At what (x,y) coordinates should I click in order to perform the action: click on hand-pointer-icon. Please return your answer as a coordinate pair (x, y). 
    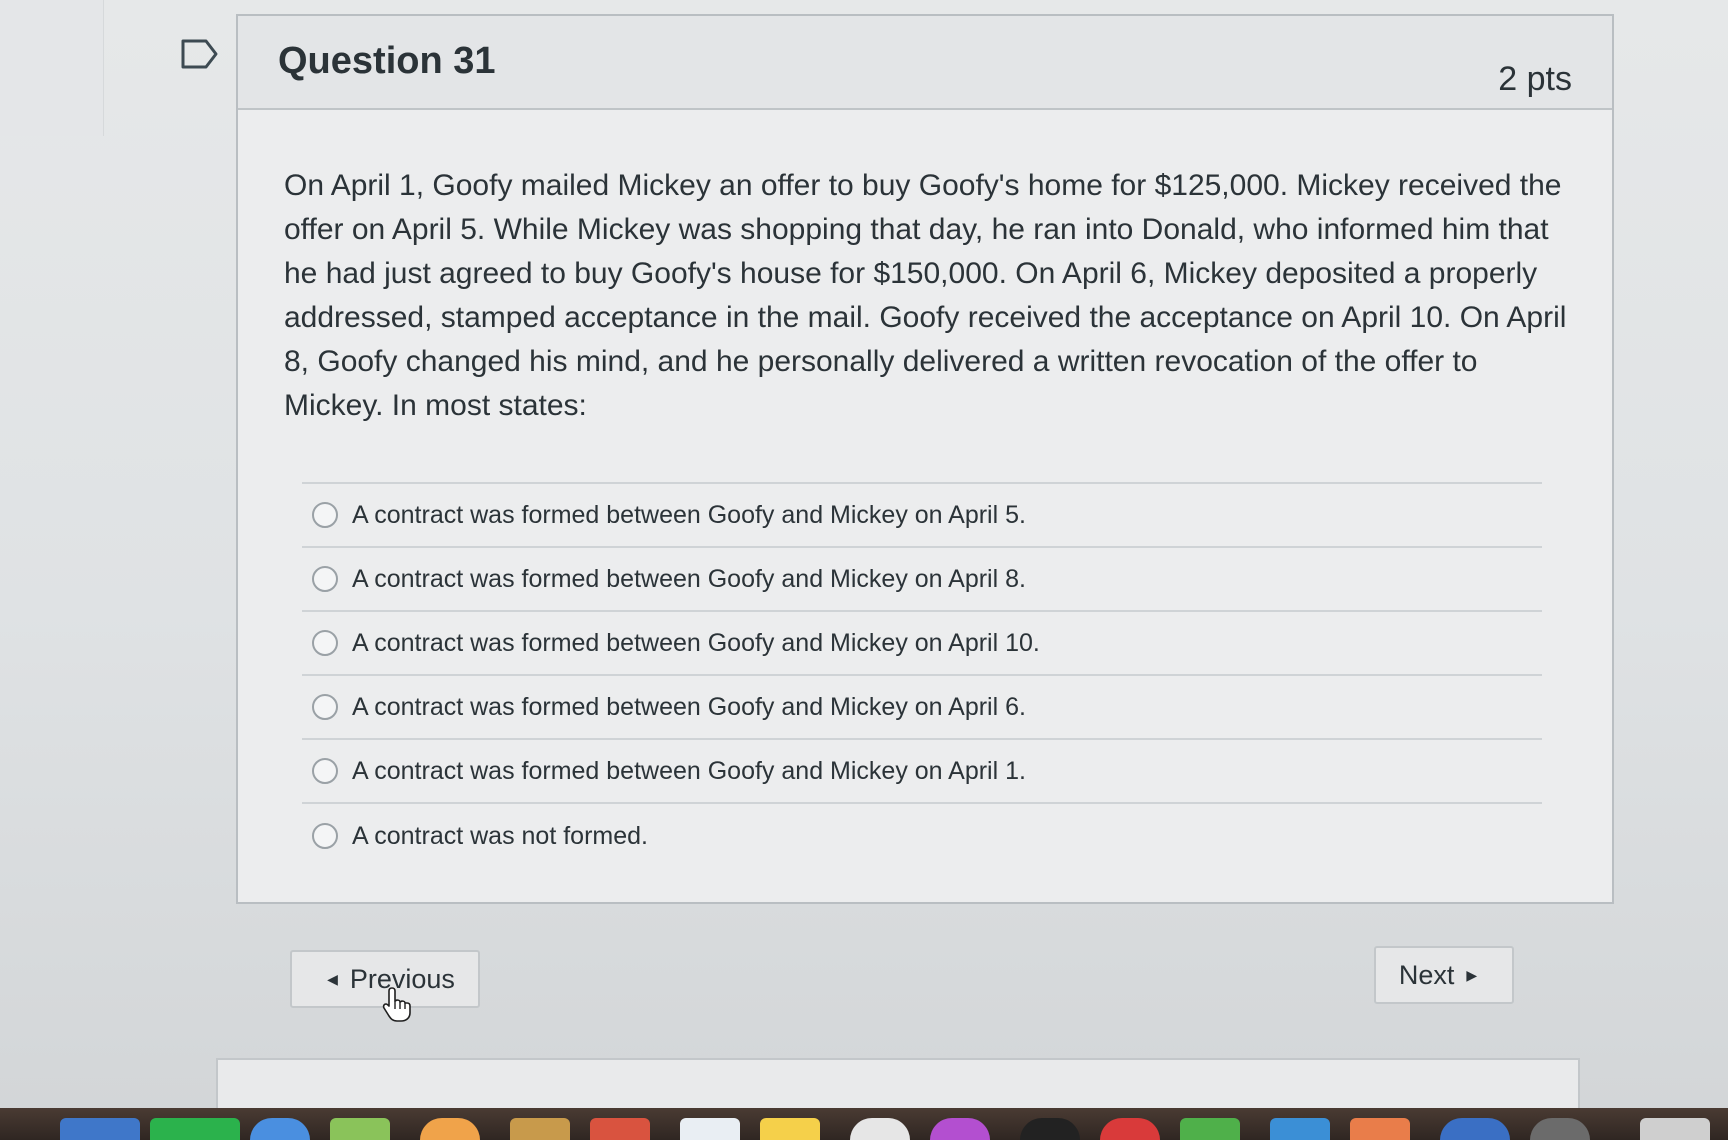
    Looking at the image, I should click on (396, 1004).